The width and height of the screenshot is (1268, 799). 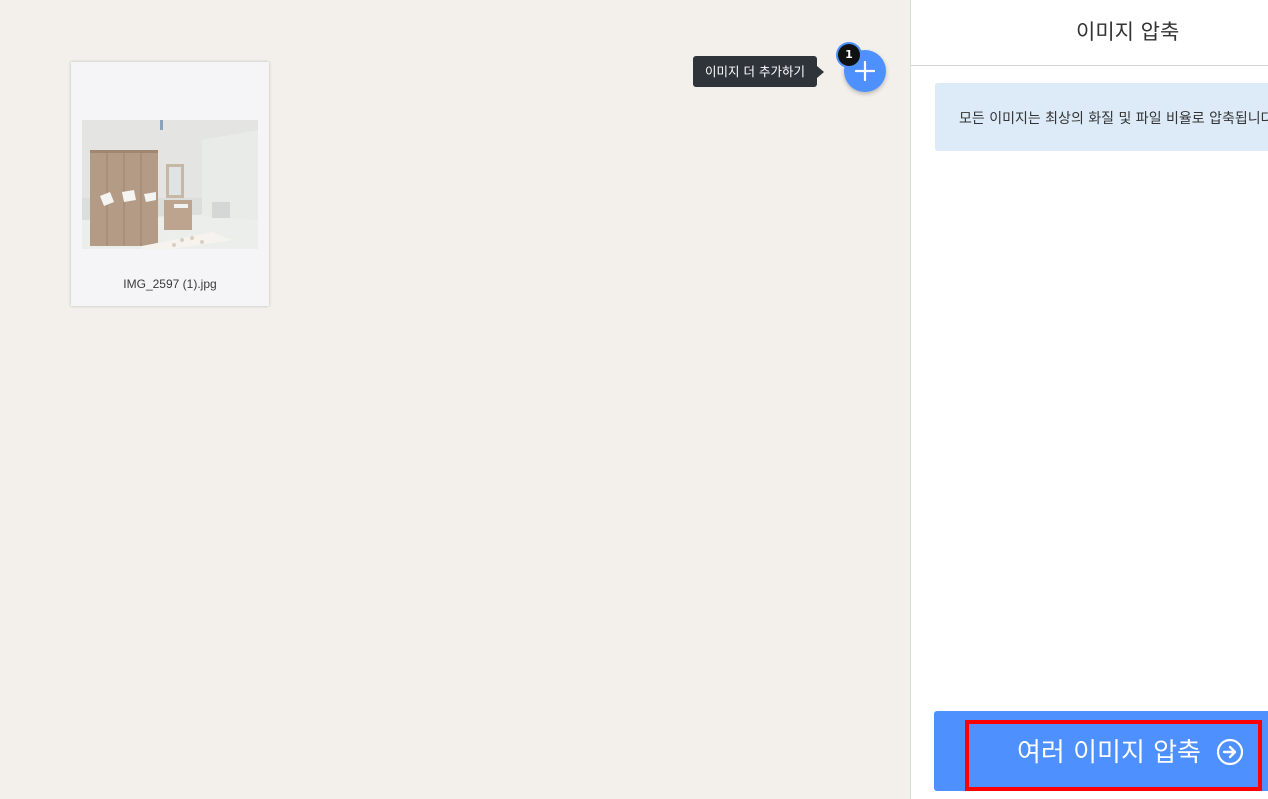 I want to click on compress-button-label: 여러 이미지 압축, so click(x=1109, y=753).